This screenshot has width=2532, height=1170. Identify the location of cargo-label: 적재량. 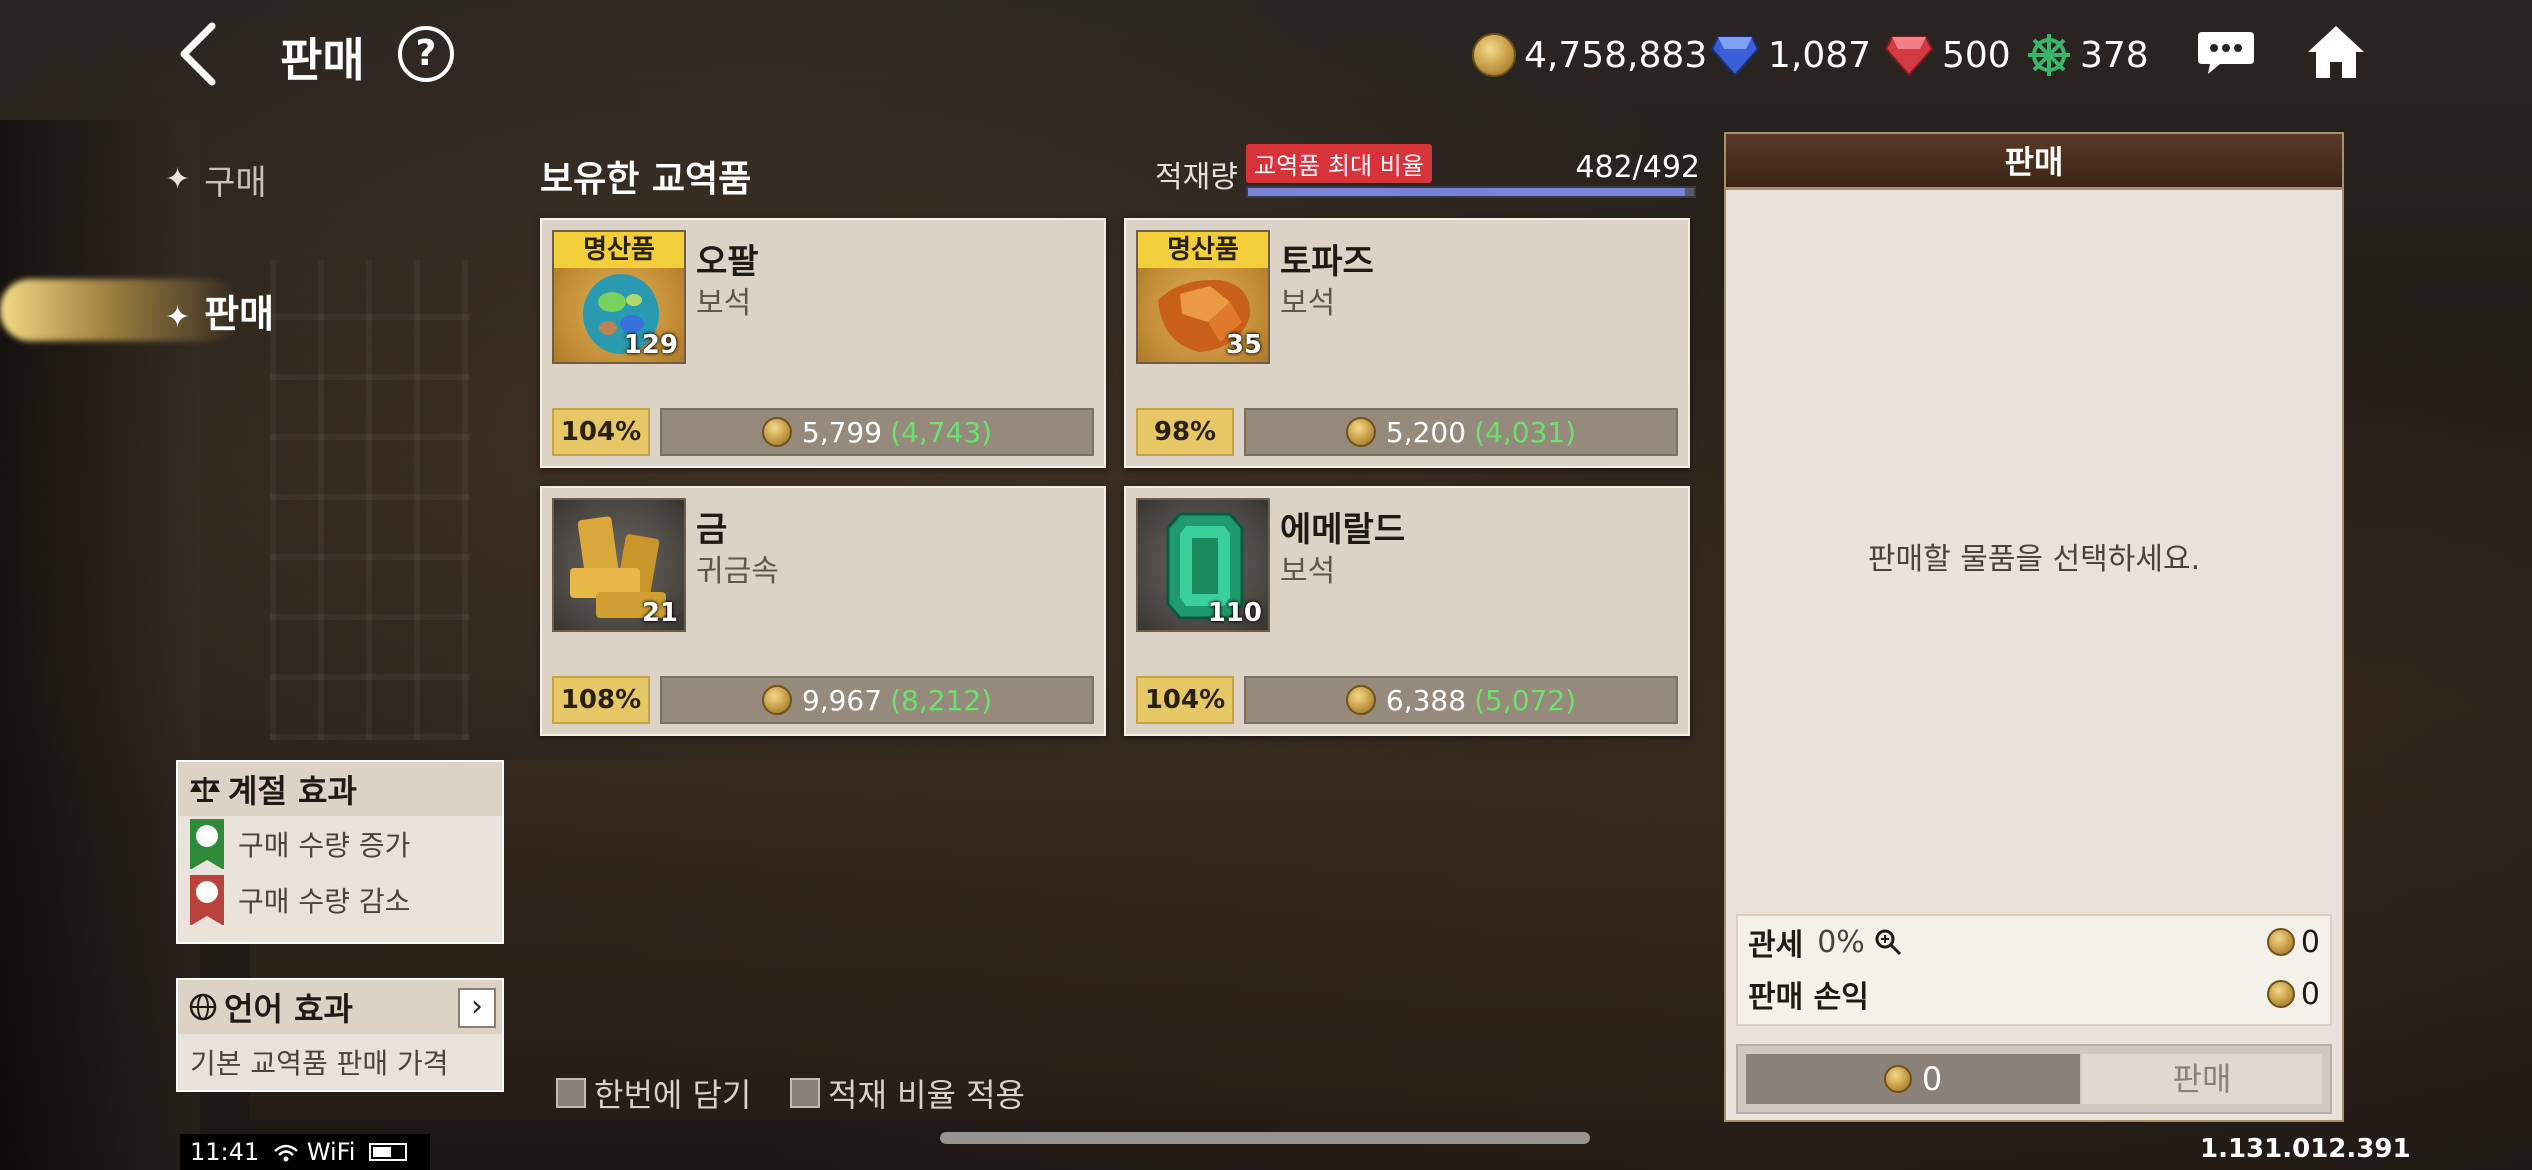
(1196, 177).